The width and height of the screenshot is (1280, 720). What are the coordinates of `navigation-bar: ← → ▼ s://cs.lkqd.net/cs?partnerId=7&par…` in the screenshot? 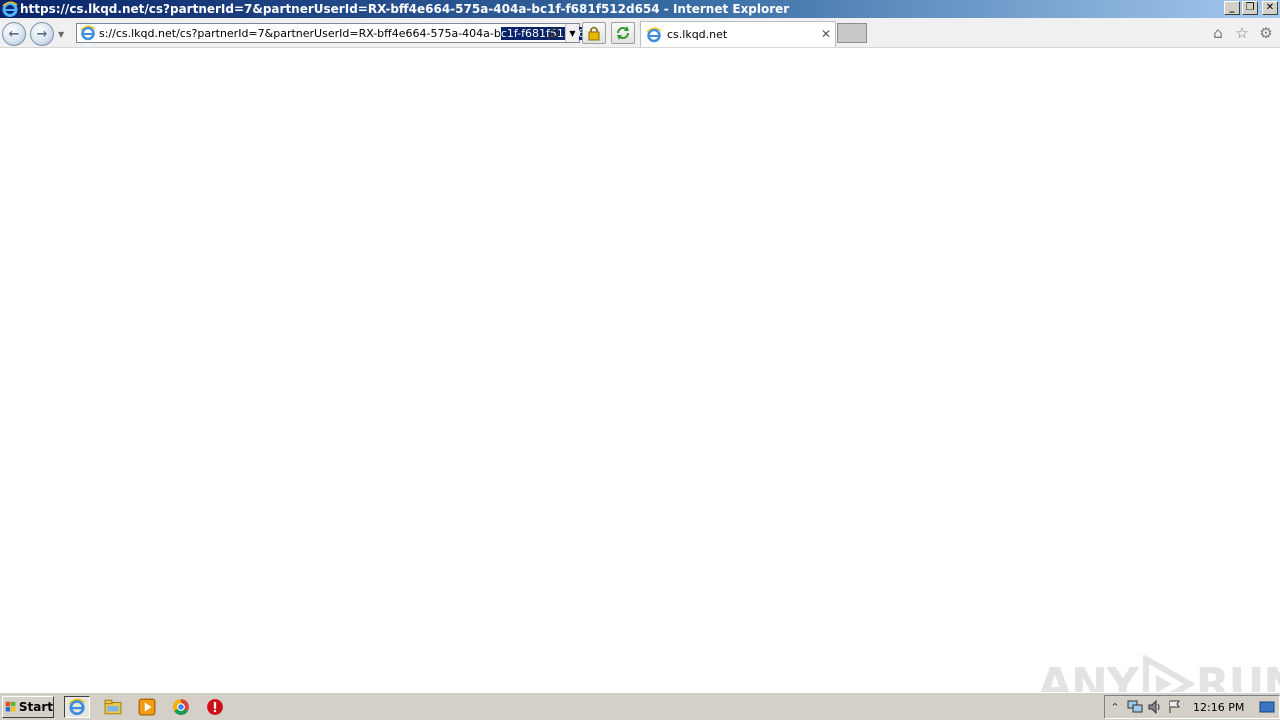 It's located at (640, 33).